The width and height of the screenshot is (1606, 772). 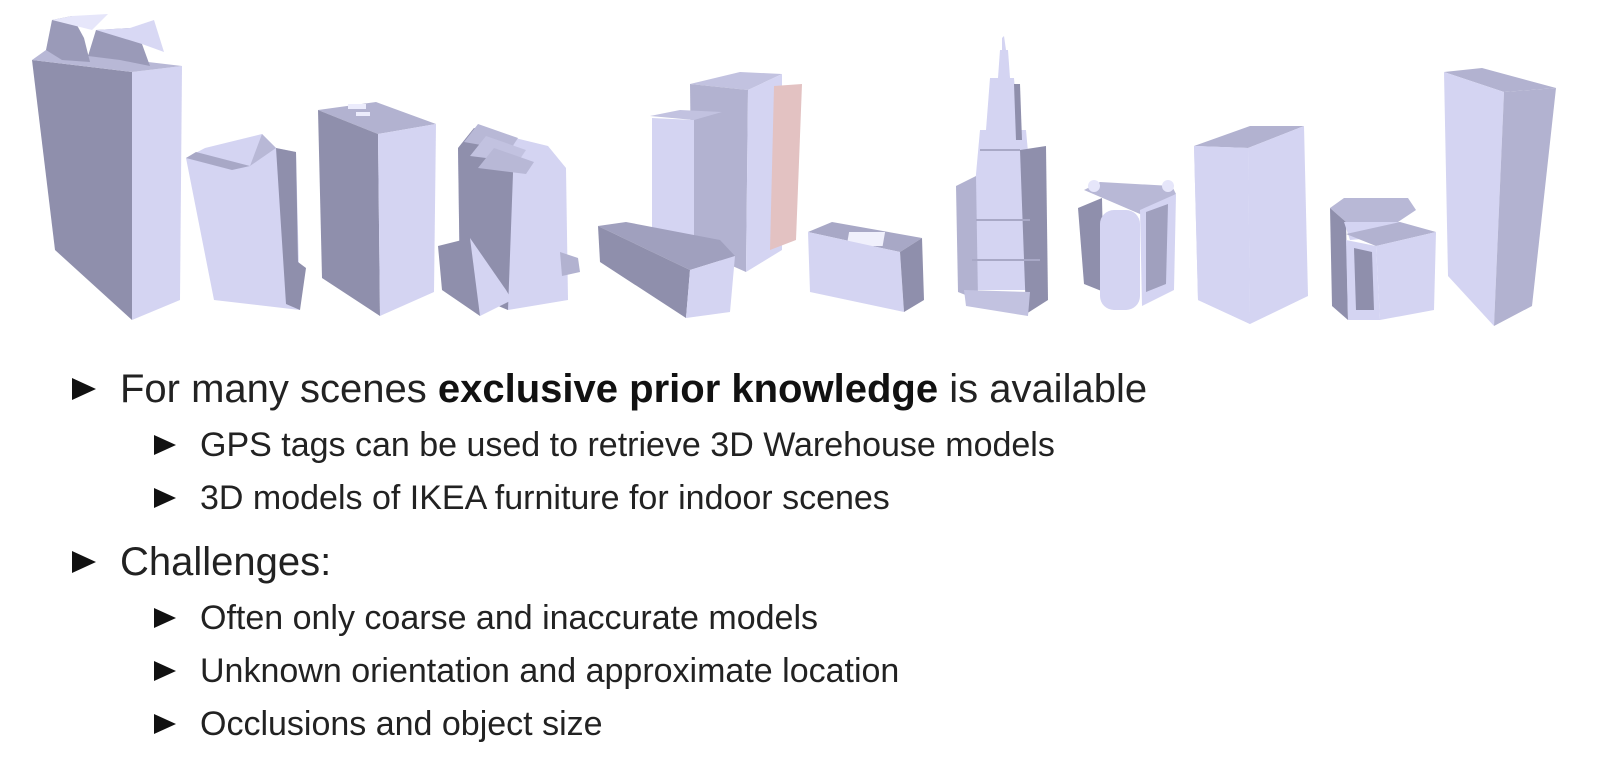 What do you see at coordinates (1043, 389) in the screenshot?
I see `bullet-text: is available` at bounding box center [1043, 389].